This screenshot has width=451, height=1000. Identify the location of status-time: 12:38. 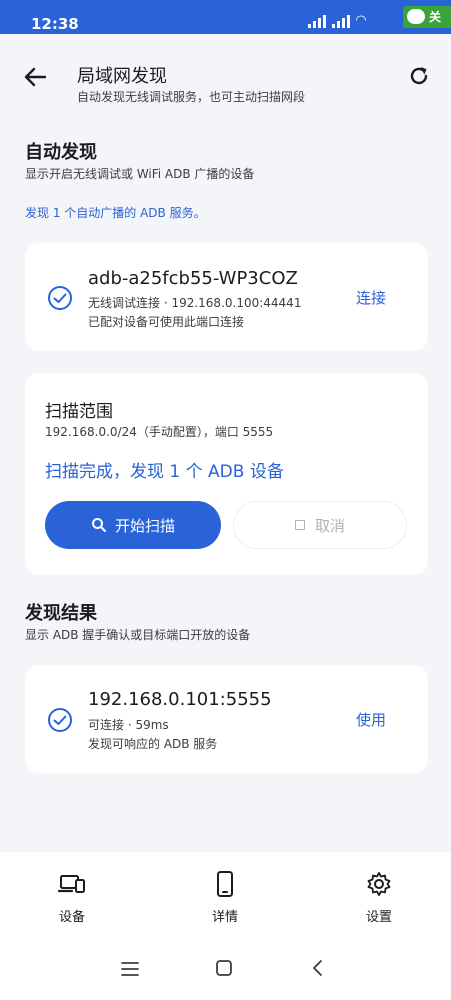
(55, 24).